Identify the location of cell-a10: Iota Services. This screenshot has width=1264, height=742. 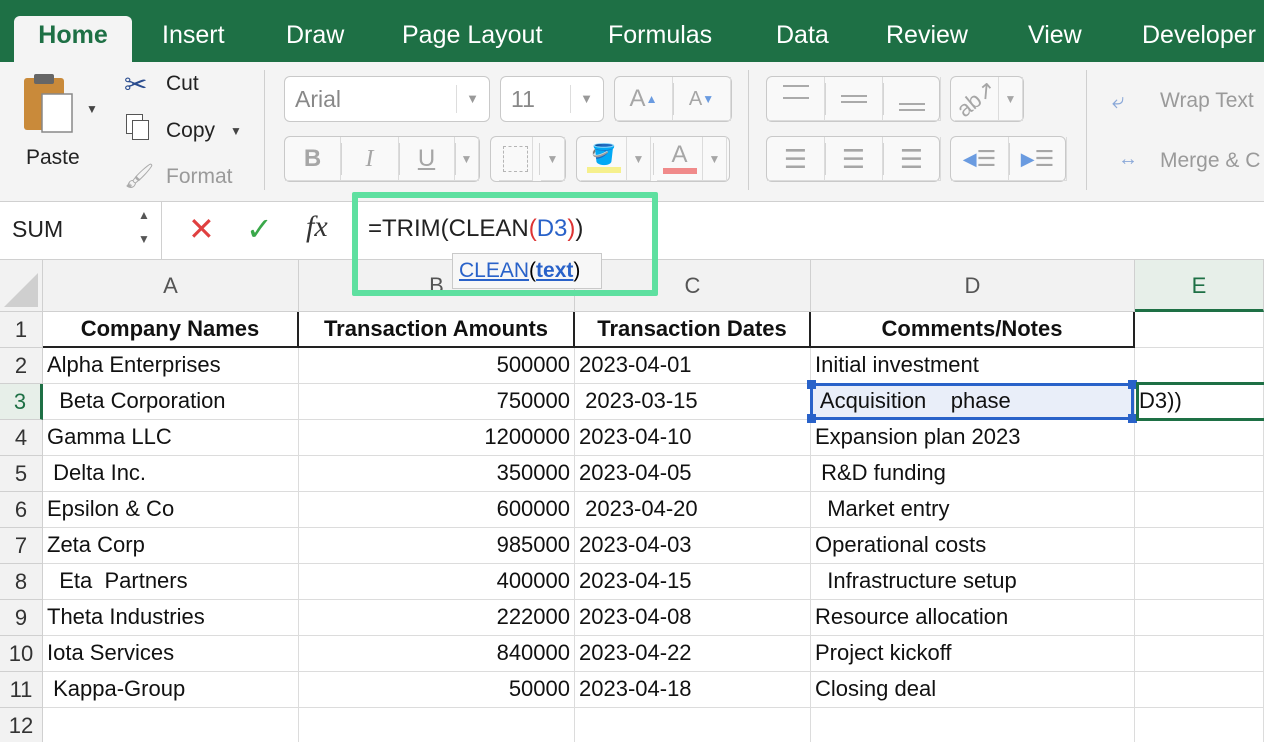
(171, 654).